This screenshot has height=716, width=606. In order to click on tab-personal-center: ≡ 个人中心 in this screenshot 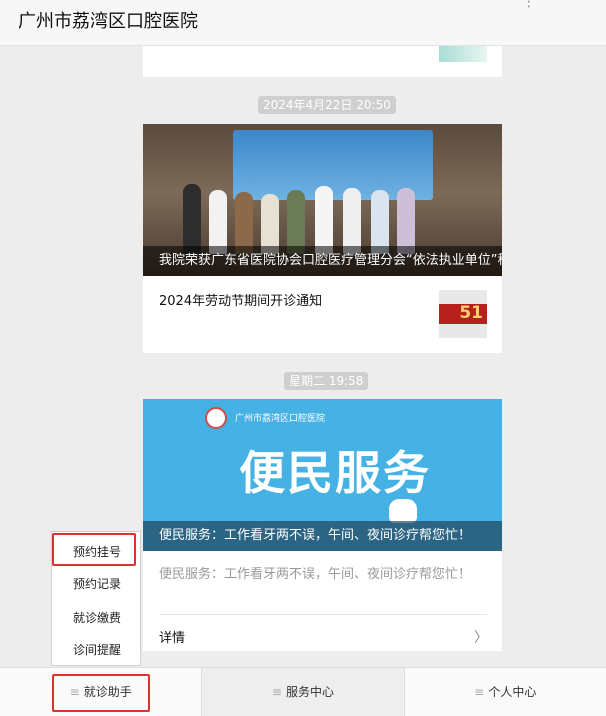, I will do `click(504, 692)`.